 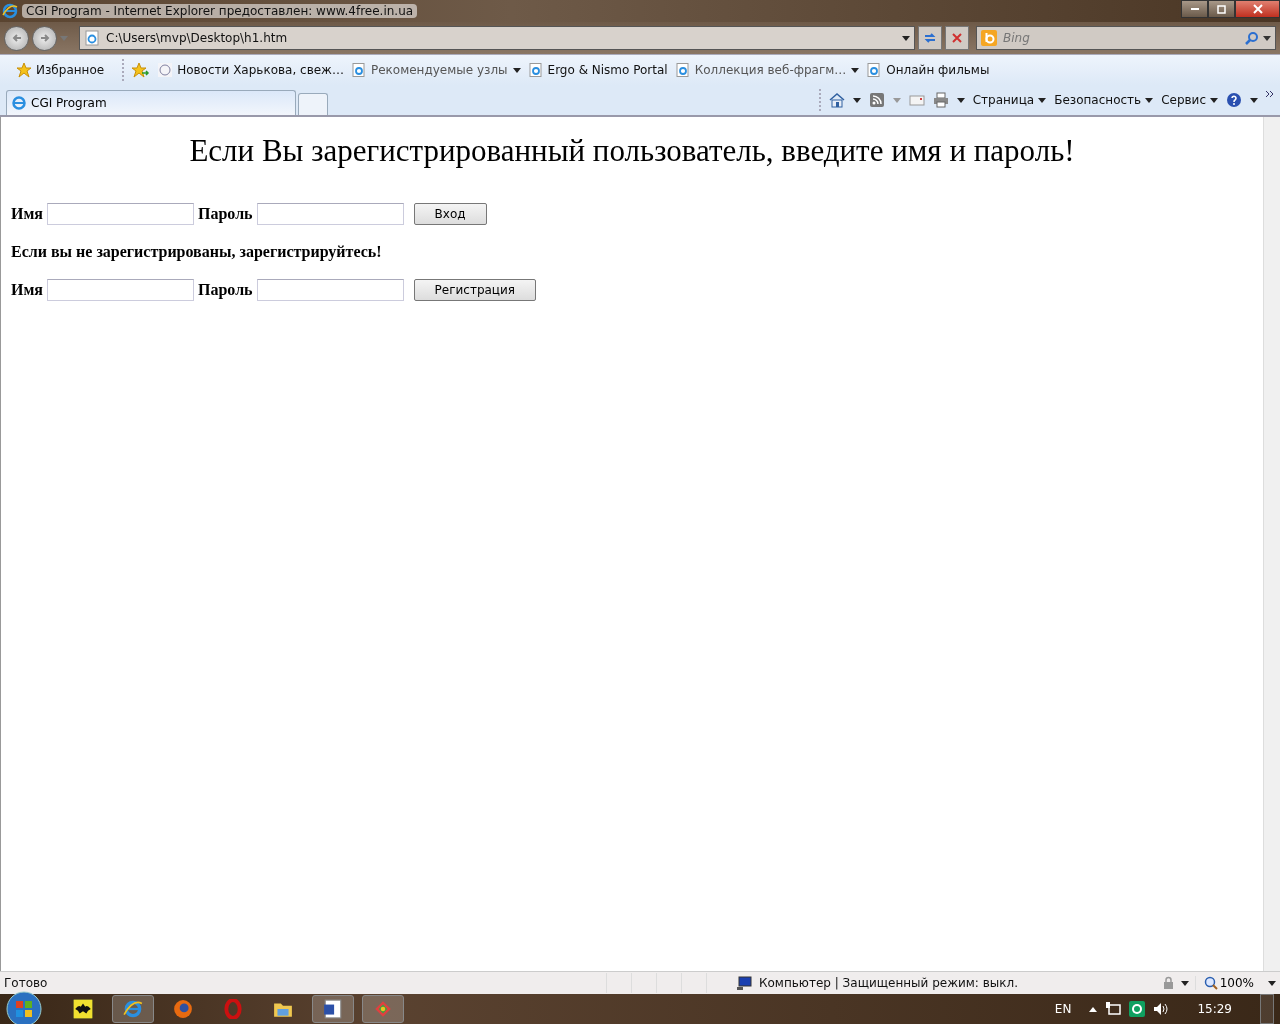 I want to click on forward-button, so click(x=44, y=38).